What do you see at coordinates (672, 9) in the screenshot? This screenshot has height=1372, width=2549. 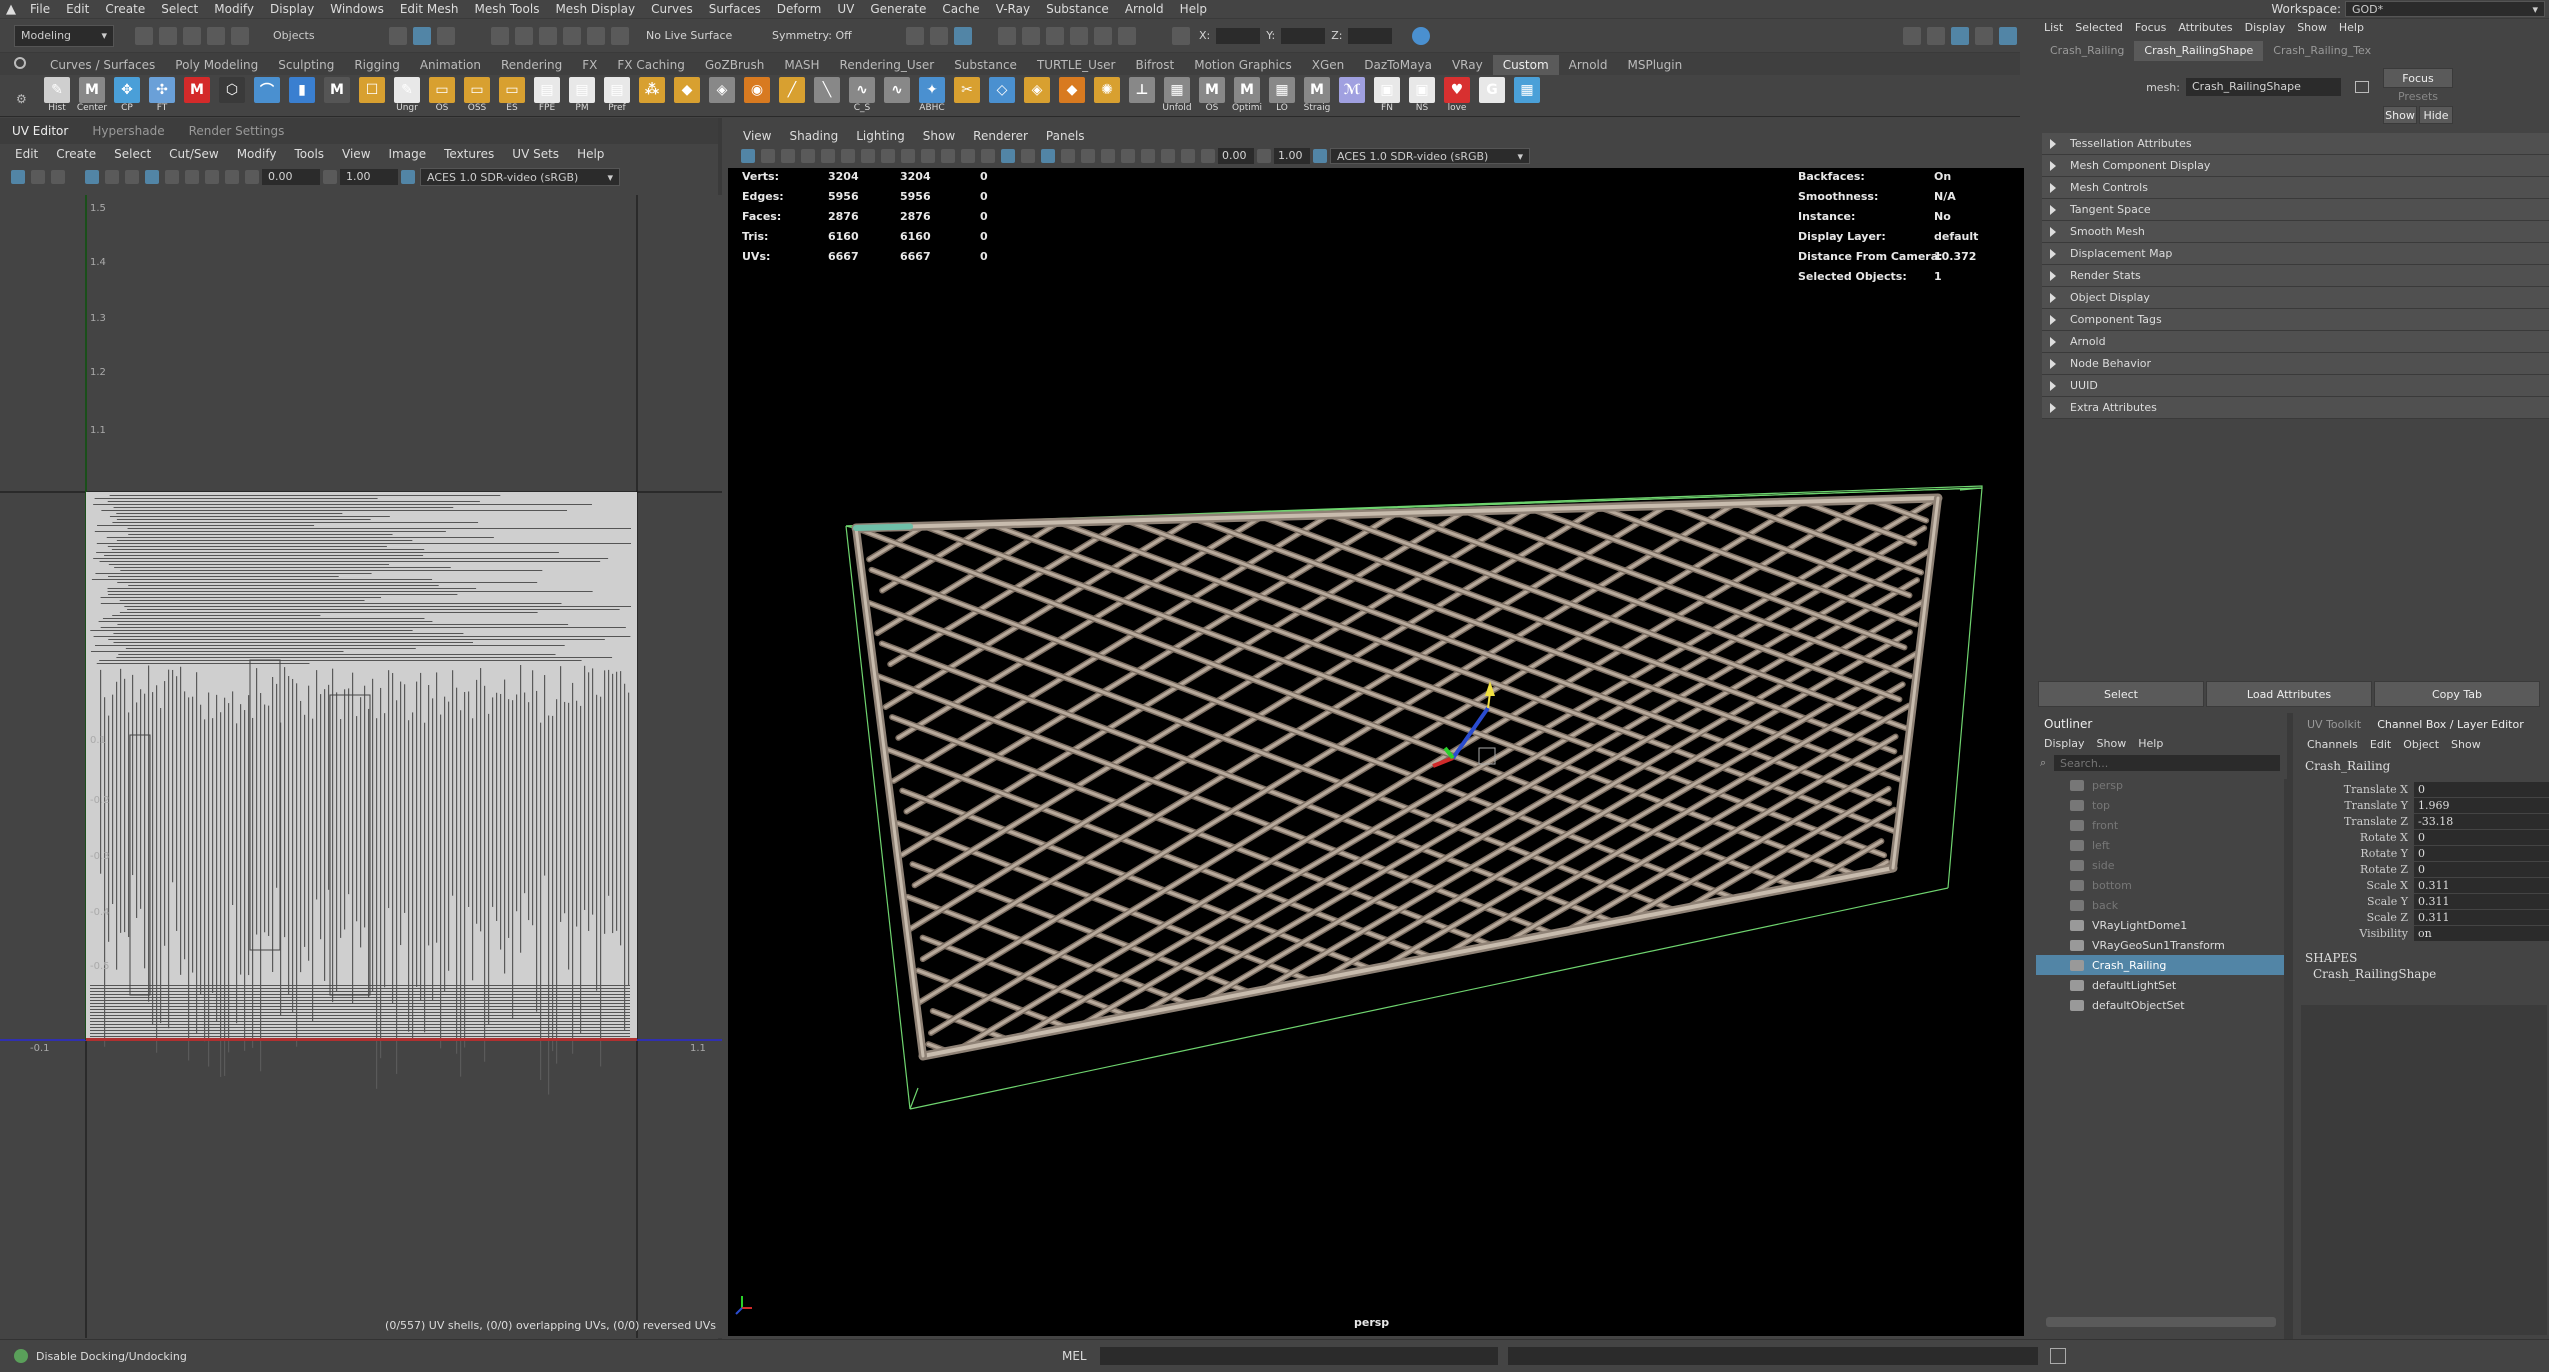 I see `menu-curves: Curves` at bounding box center [672, 9].